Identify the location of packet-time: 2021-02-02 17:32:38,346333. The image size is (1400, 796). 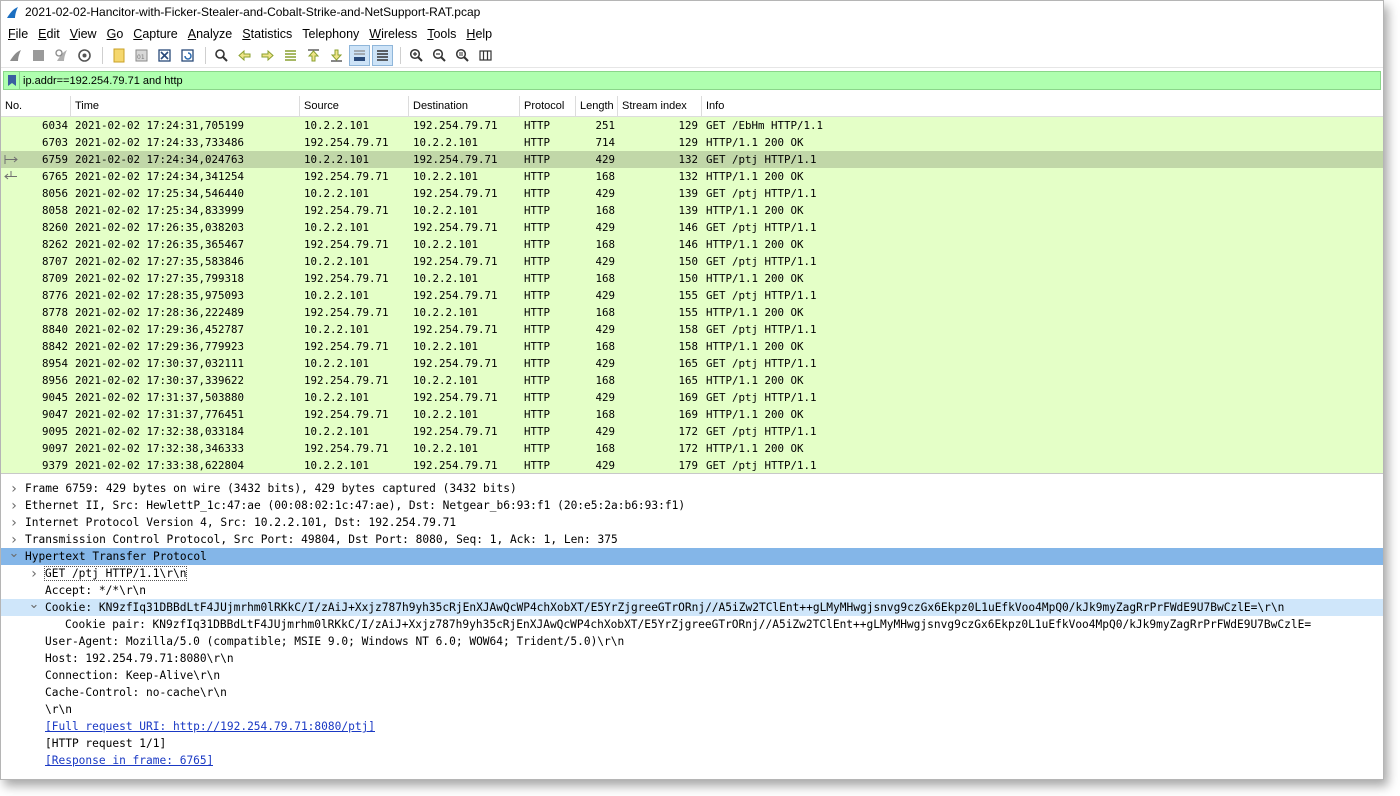
(185, 448).